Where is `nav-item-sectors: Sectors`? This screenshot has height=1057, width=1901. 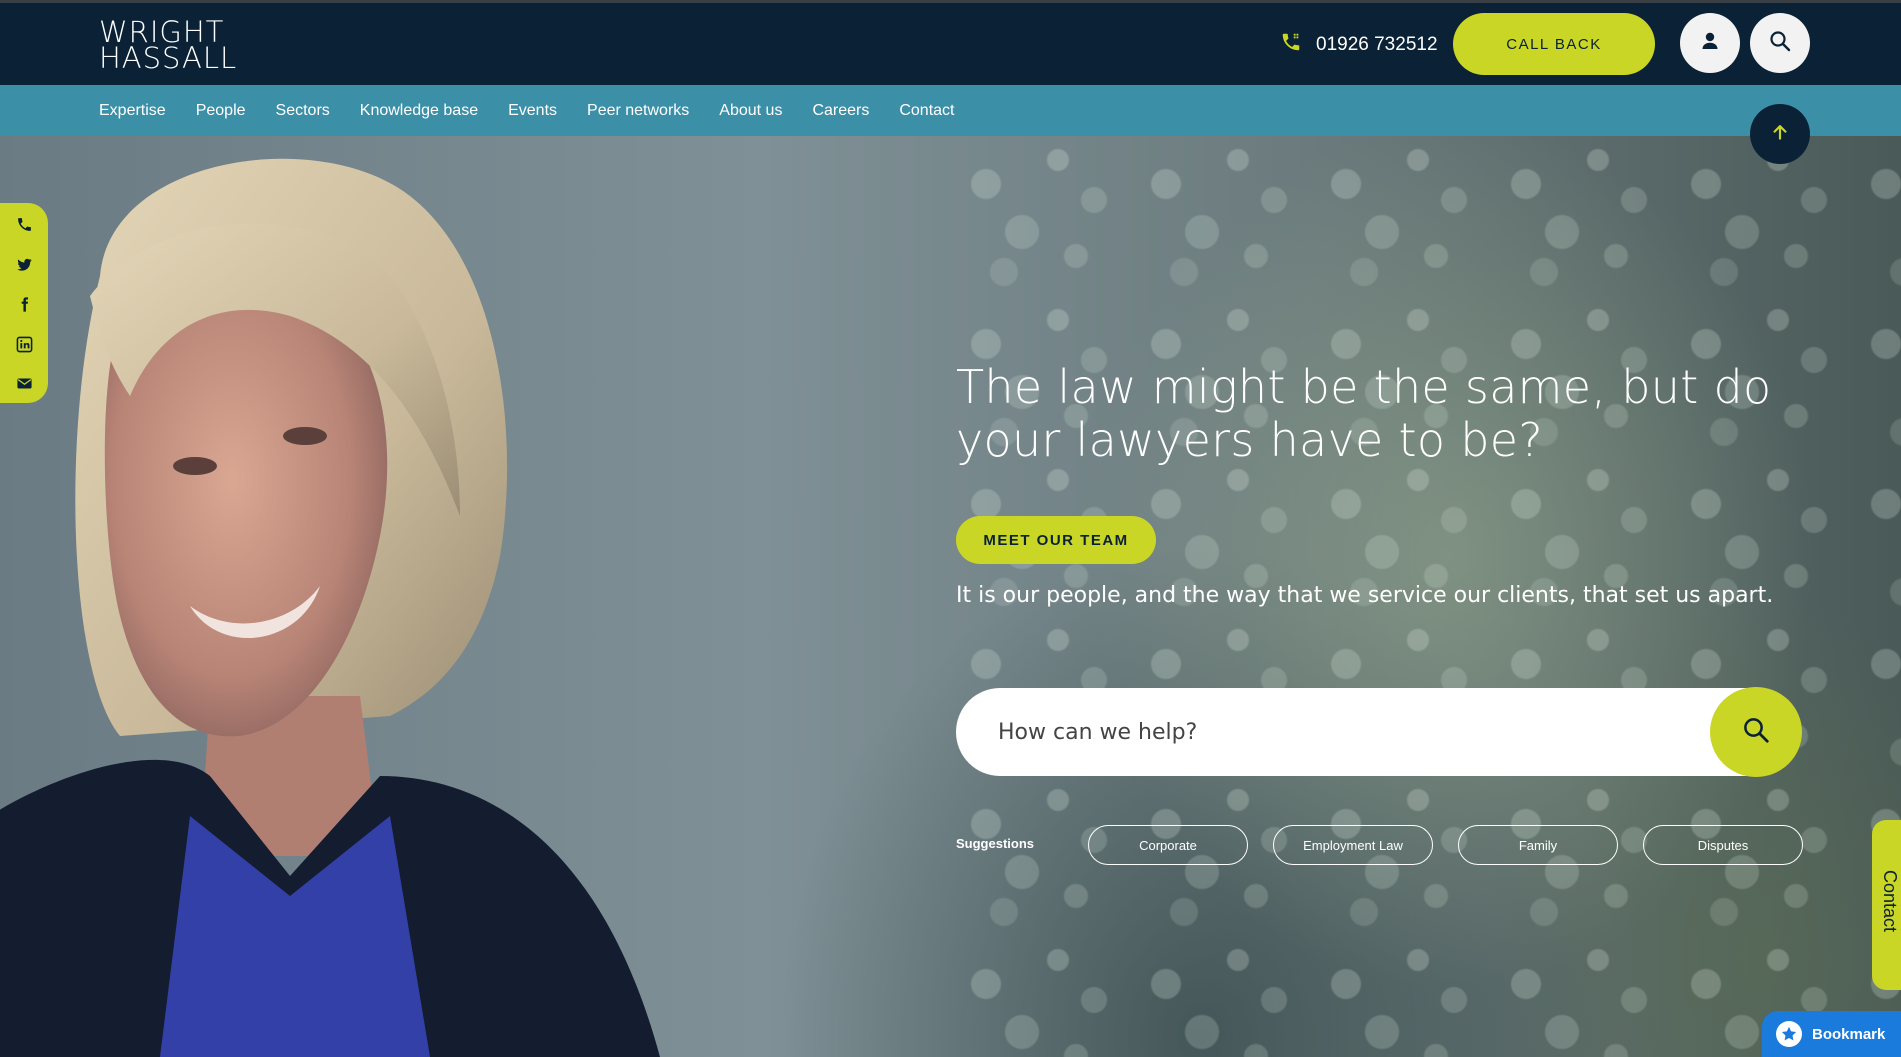 nav-item-sectors: Sectors is located at coordinates (303, 111).